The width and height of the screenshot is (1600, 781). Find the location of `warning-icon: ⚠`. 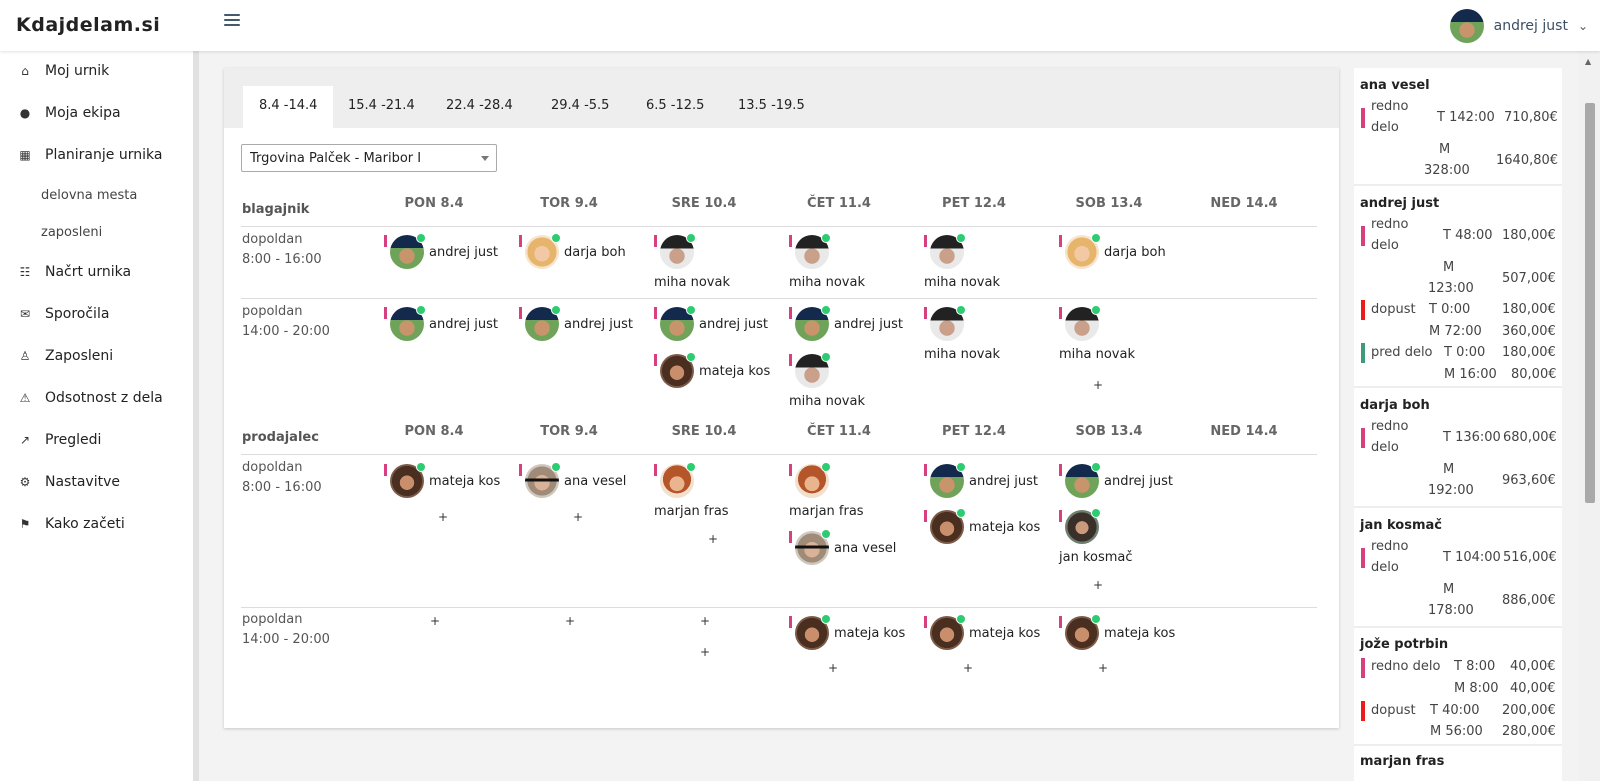

warning-icon: ⚠ is located at coordinates (25, 398).